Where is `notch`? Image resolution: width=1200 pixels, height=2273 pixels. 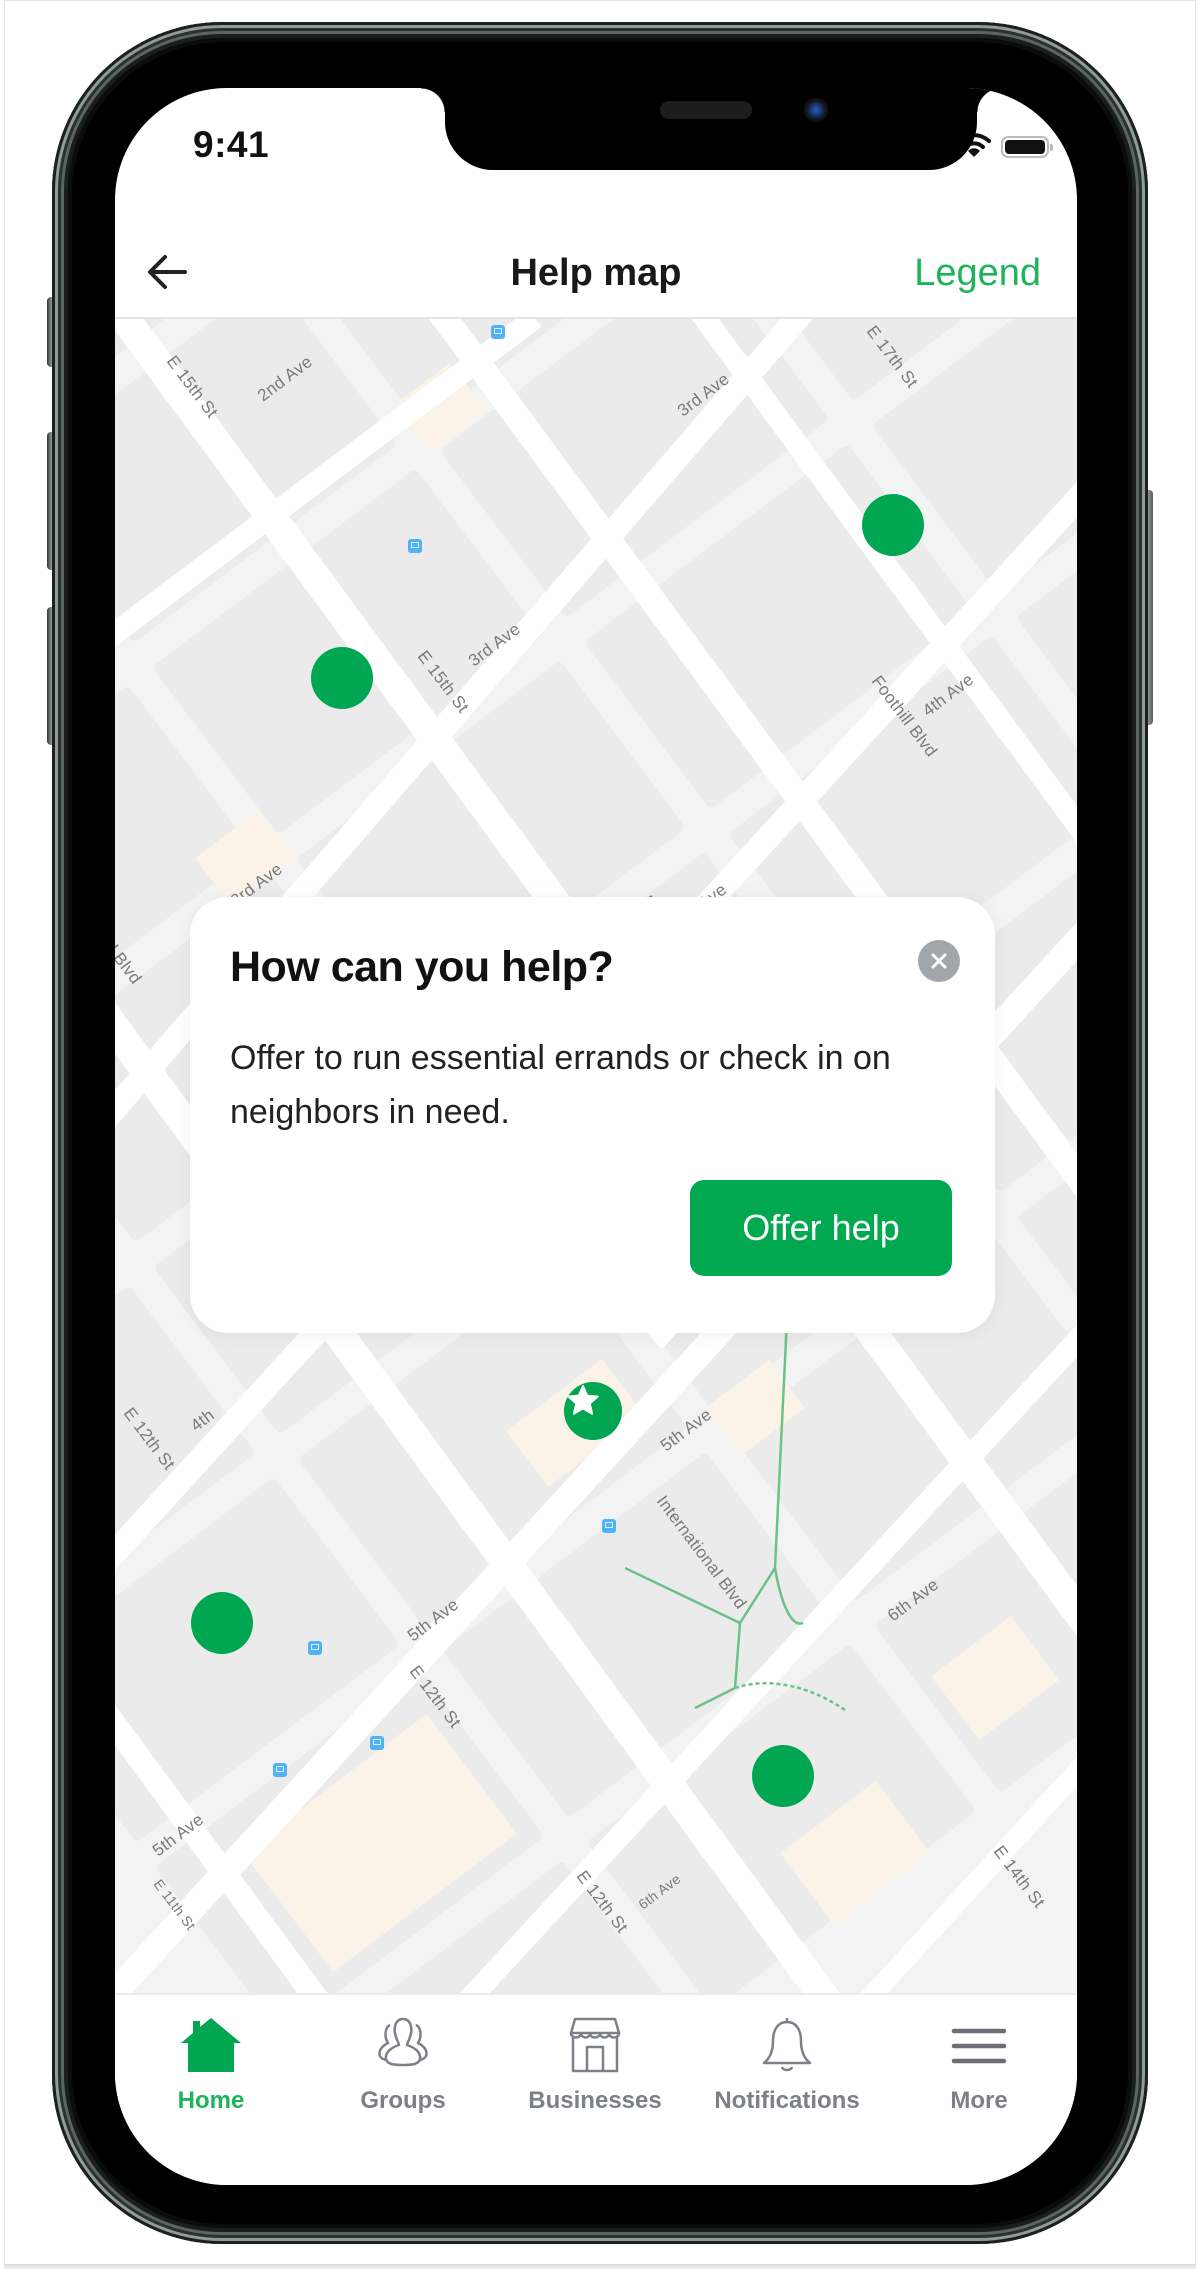 notch is located at coordinates (711, 129).